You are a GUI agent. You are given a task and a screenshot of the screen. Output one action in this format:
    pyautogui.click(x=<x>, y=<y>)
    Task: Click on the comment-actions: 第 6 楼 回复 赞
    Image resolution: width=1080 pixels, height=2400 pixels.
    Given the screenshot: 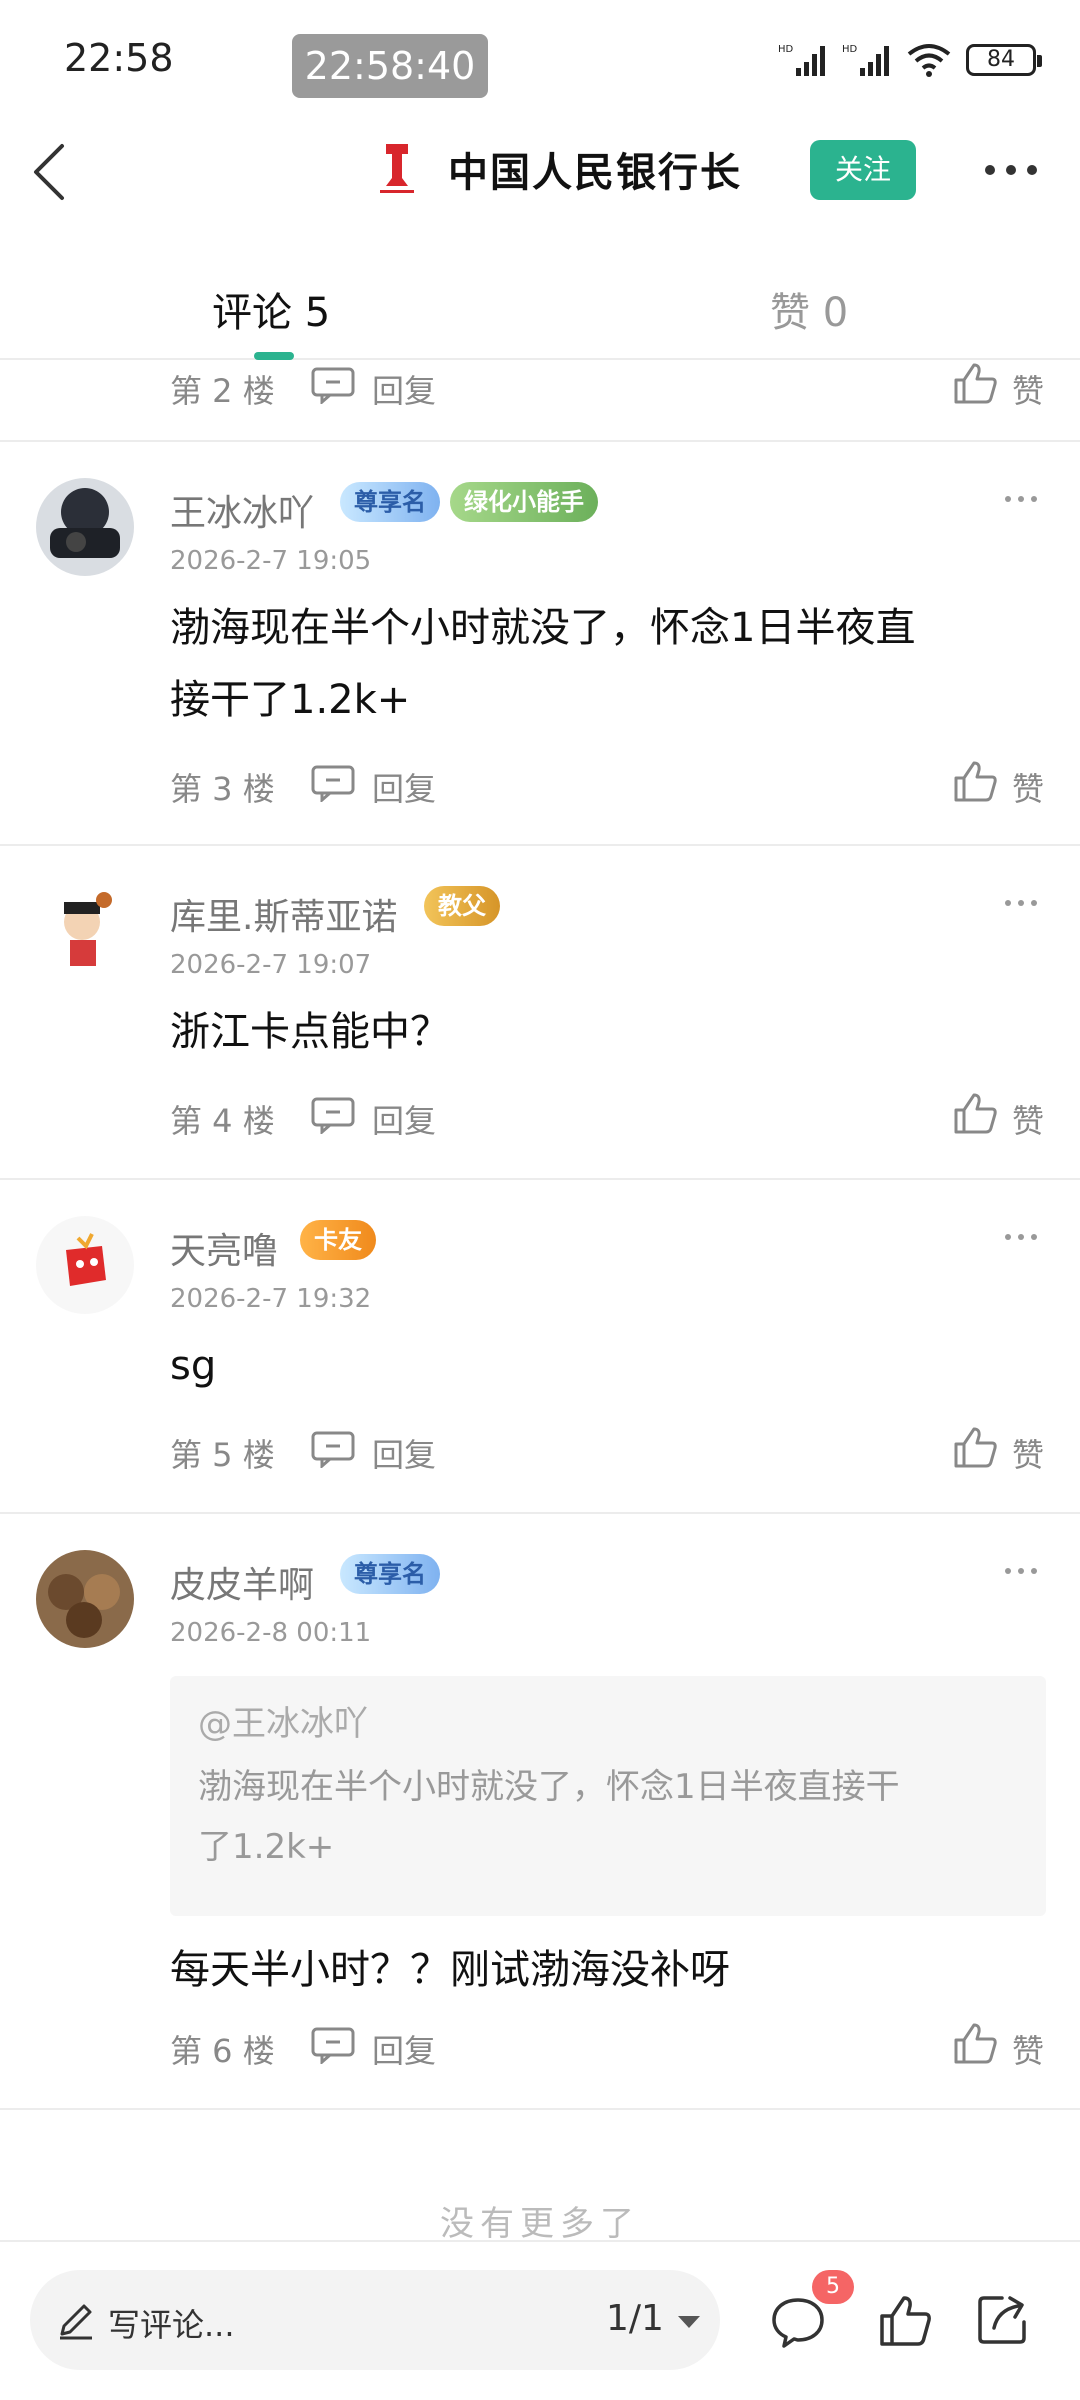 What is the action you would take?
    pyautogui.click(x=540, y=2048)
    